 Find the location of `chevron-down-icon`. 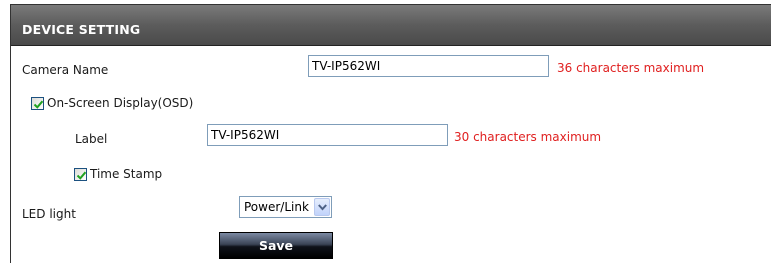

chevron-down-icon is located at coordinates (322, 207).